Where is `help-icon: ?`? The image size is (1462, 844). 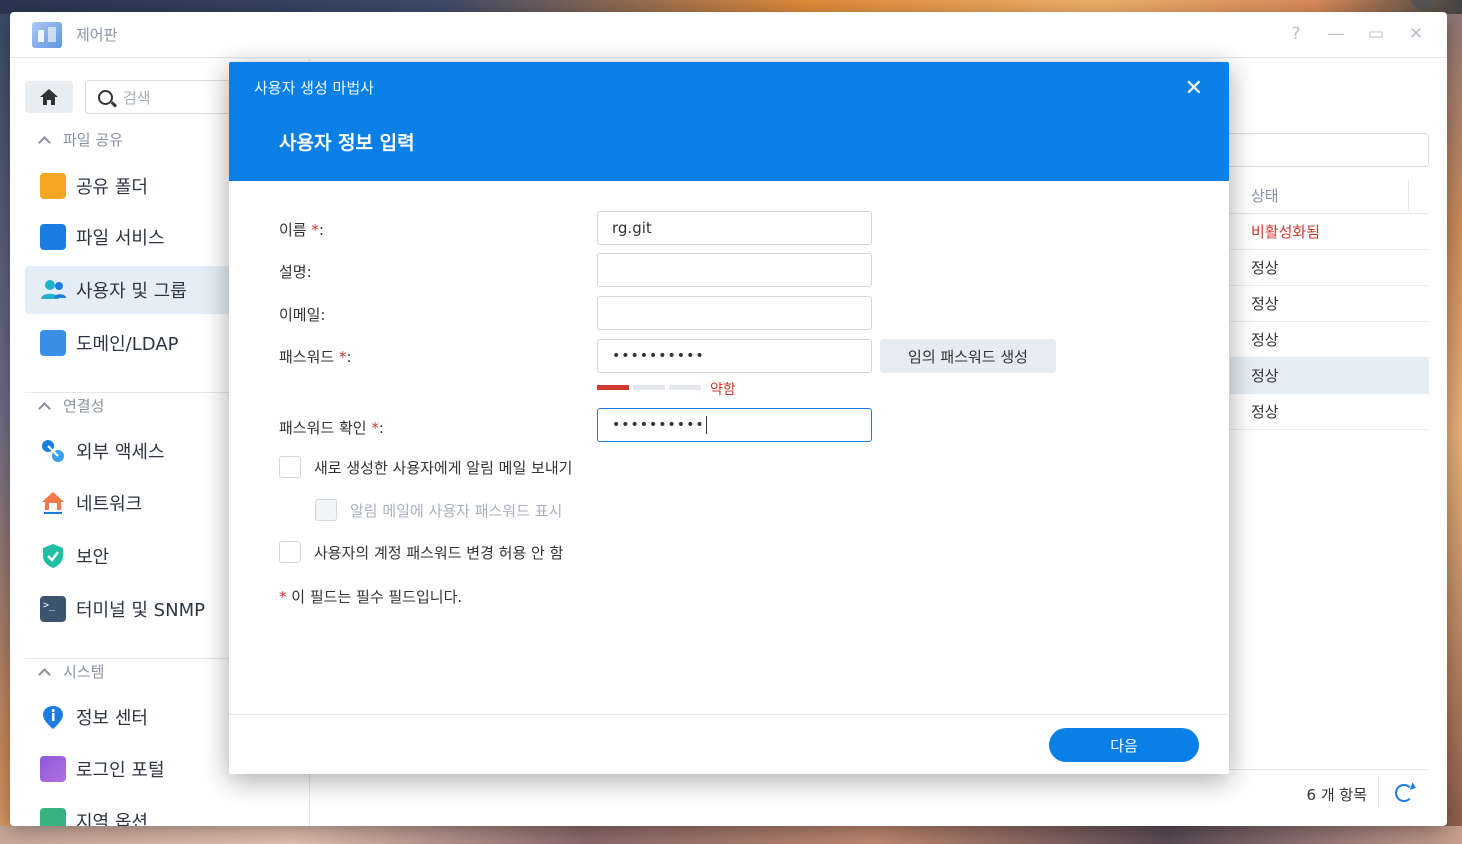 help-icon: ? is located at coordinates (1296, 34).